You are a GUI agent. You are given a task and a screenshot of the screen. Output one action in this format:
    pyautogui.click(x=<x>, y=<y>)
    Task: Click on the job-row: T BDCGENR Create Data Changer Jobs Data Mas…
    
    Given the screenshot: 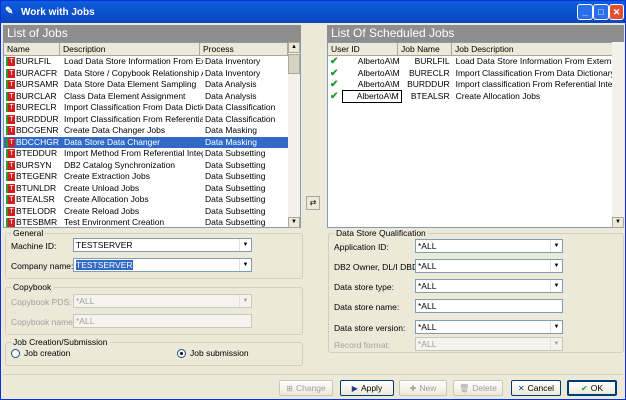 What is the action you would take?
    pyautogui.click(x=152, y=131)
    